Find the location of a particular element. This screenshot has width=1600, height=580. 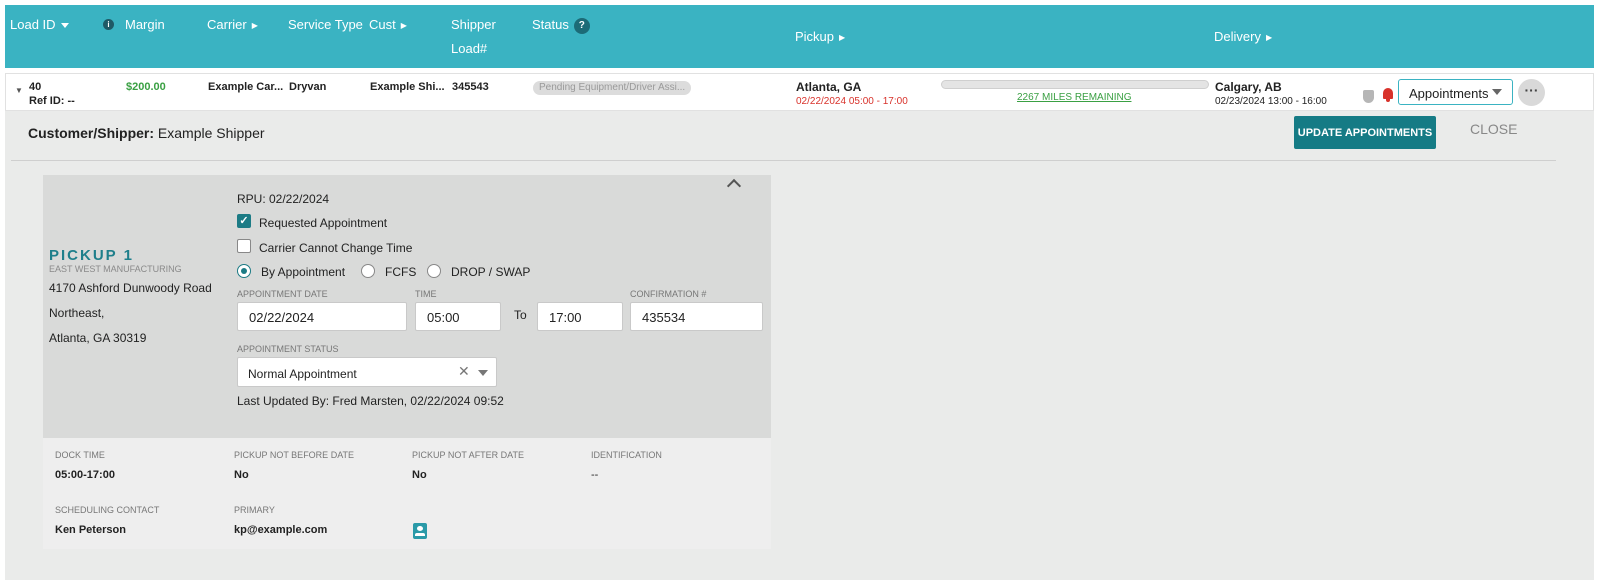

confirmation-label: CONFIRMATION # is located at coordinates (668, 294).